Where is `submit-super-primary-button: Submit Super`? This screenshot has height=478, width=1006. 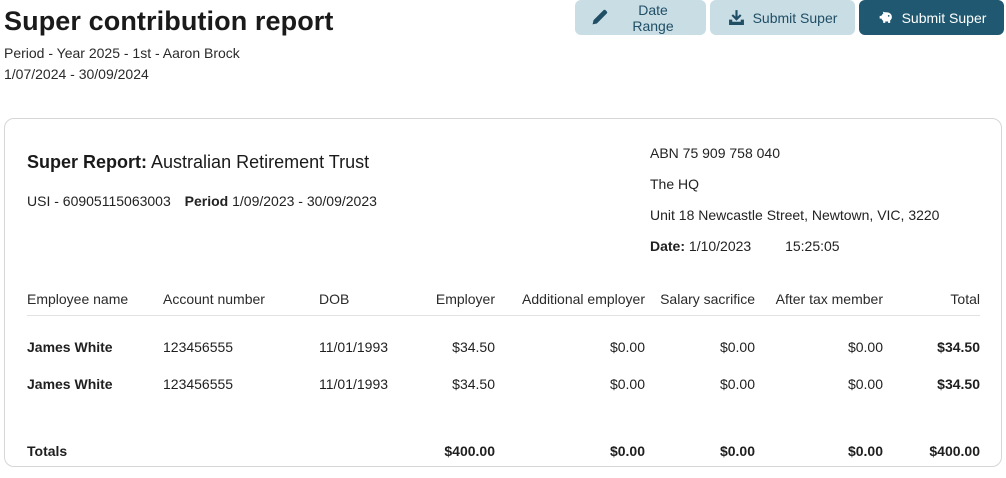
submit-super-primary-button: Submit Super is located at coordinates (931, 17).